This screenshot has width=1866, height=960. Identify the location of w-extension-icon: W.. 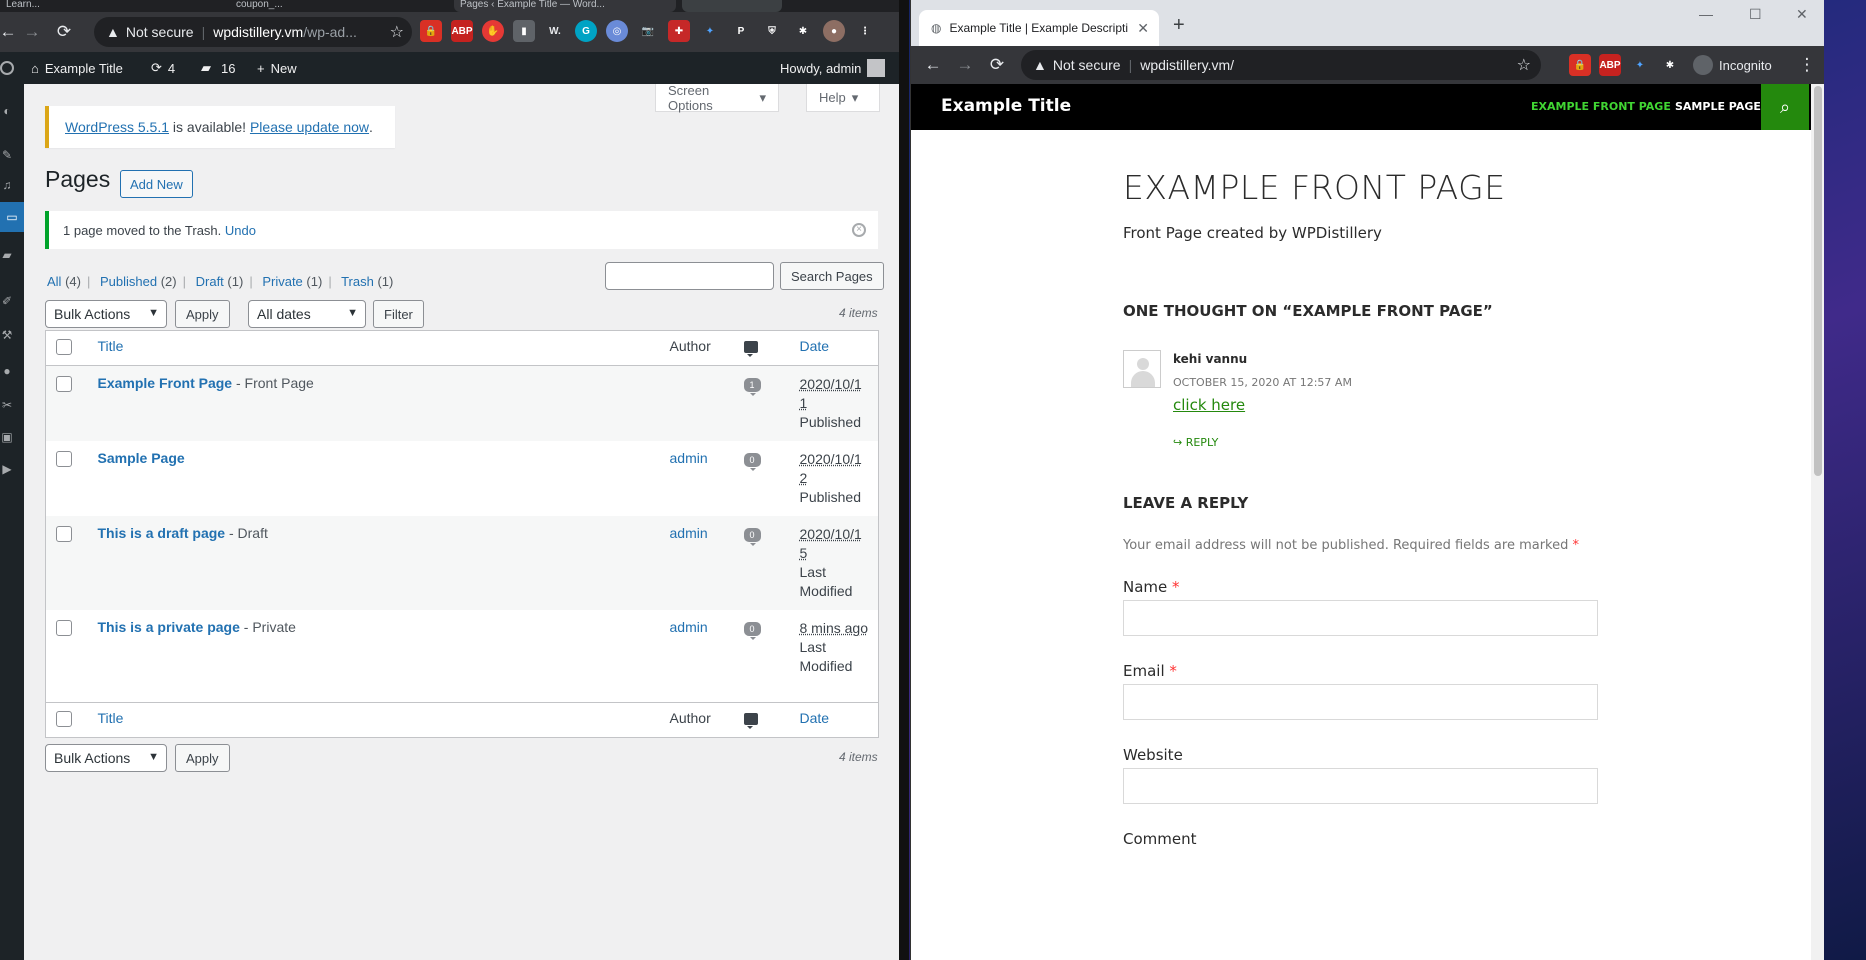
(555, 31).